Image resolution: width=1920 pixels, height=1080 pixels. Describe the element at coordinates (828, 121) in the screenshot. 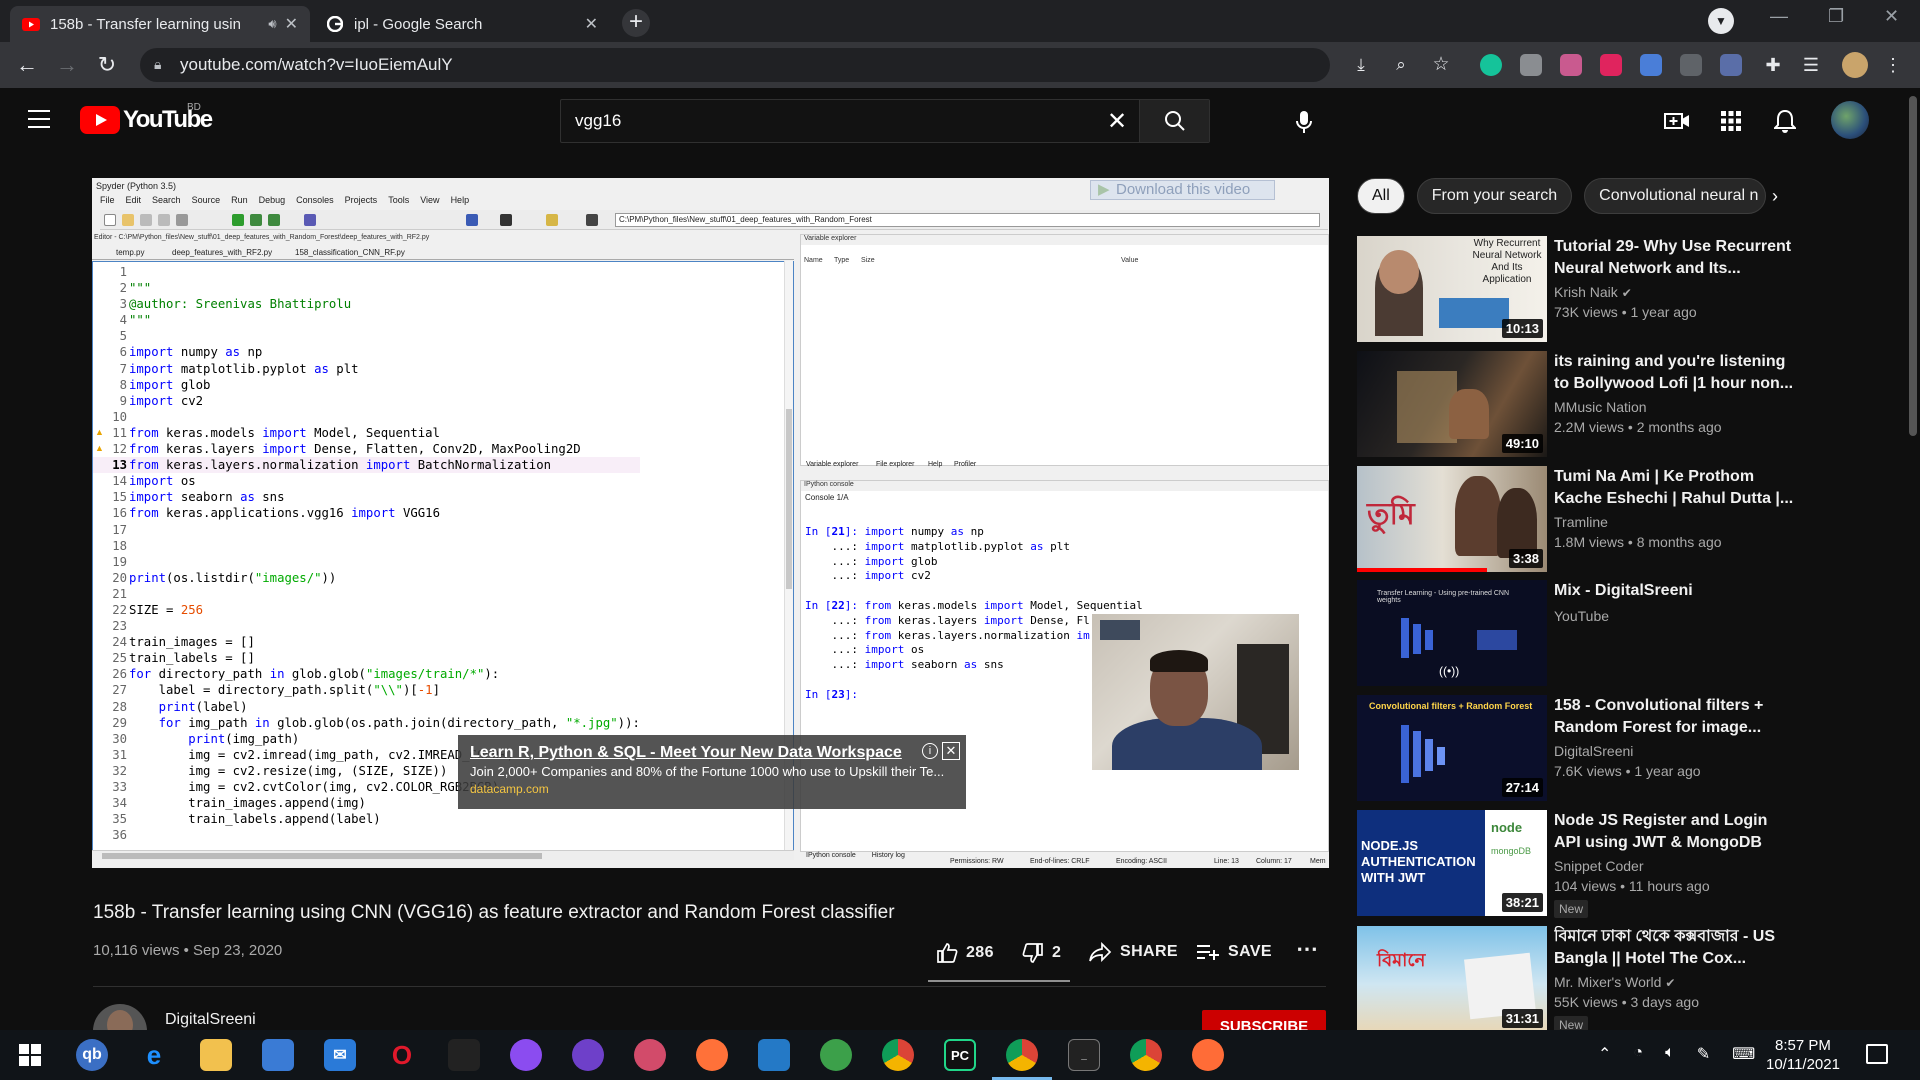

I see `search-input` at that location.